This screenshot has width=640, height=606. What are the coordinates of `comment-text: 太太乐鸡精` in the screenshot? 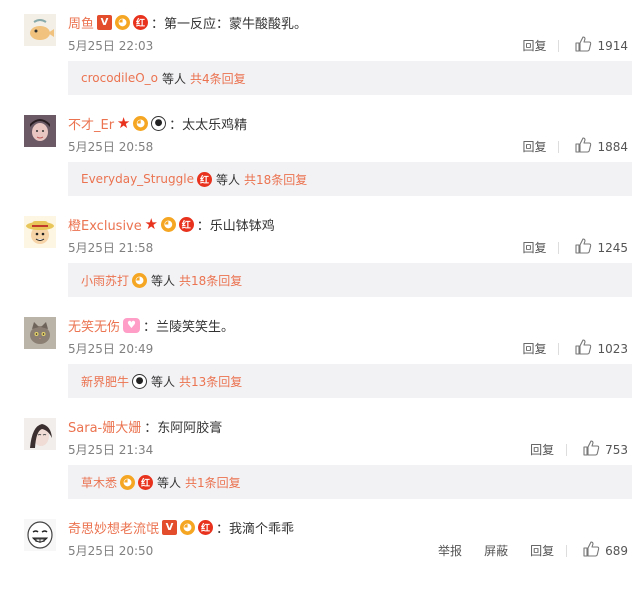 It's located at (215, 125).